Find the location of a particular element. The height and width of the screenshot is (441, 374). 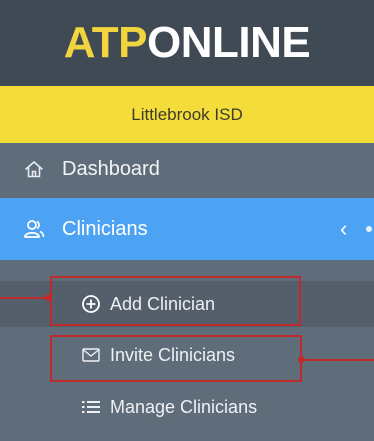

callout-marker-invite is located at coordinates (301, 359).